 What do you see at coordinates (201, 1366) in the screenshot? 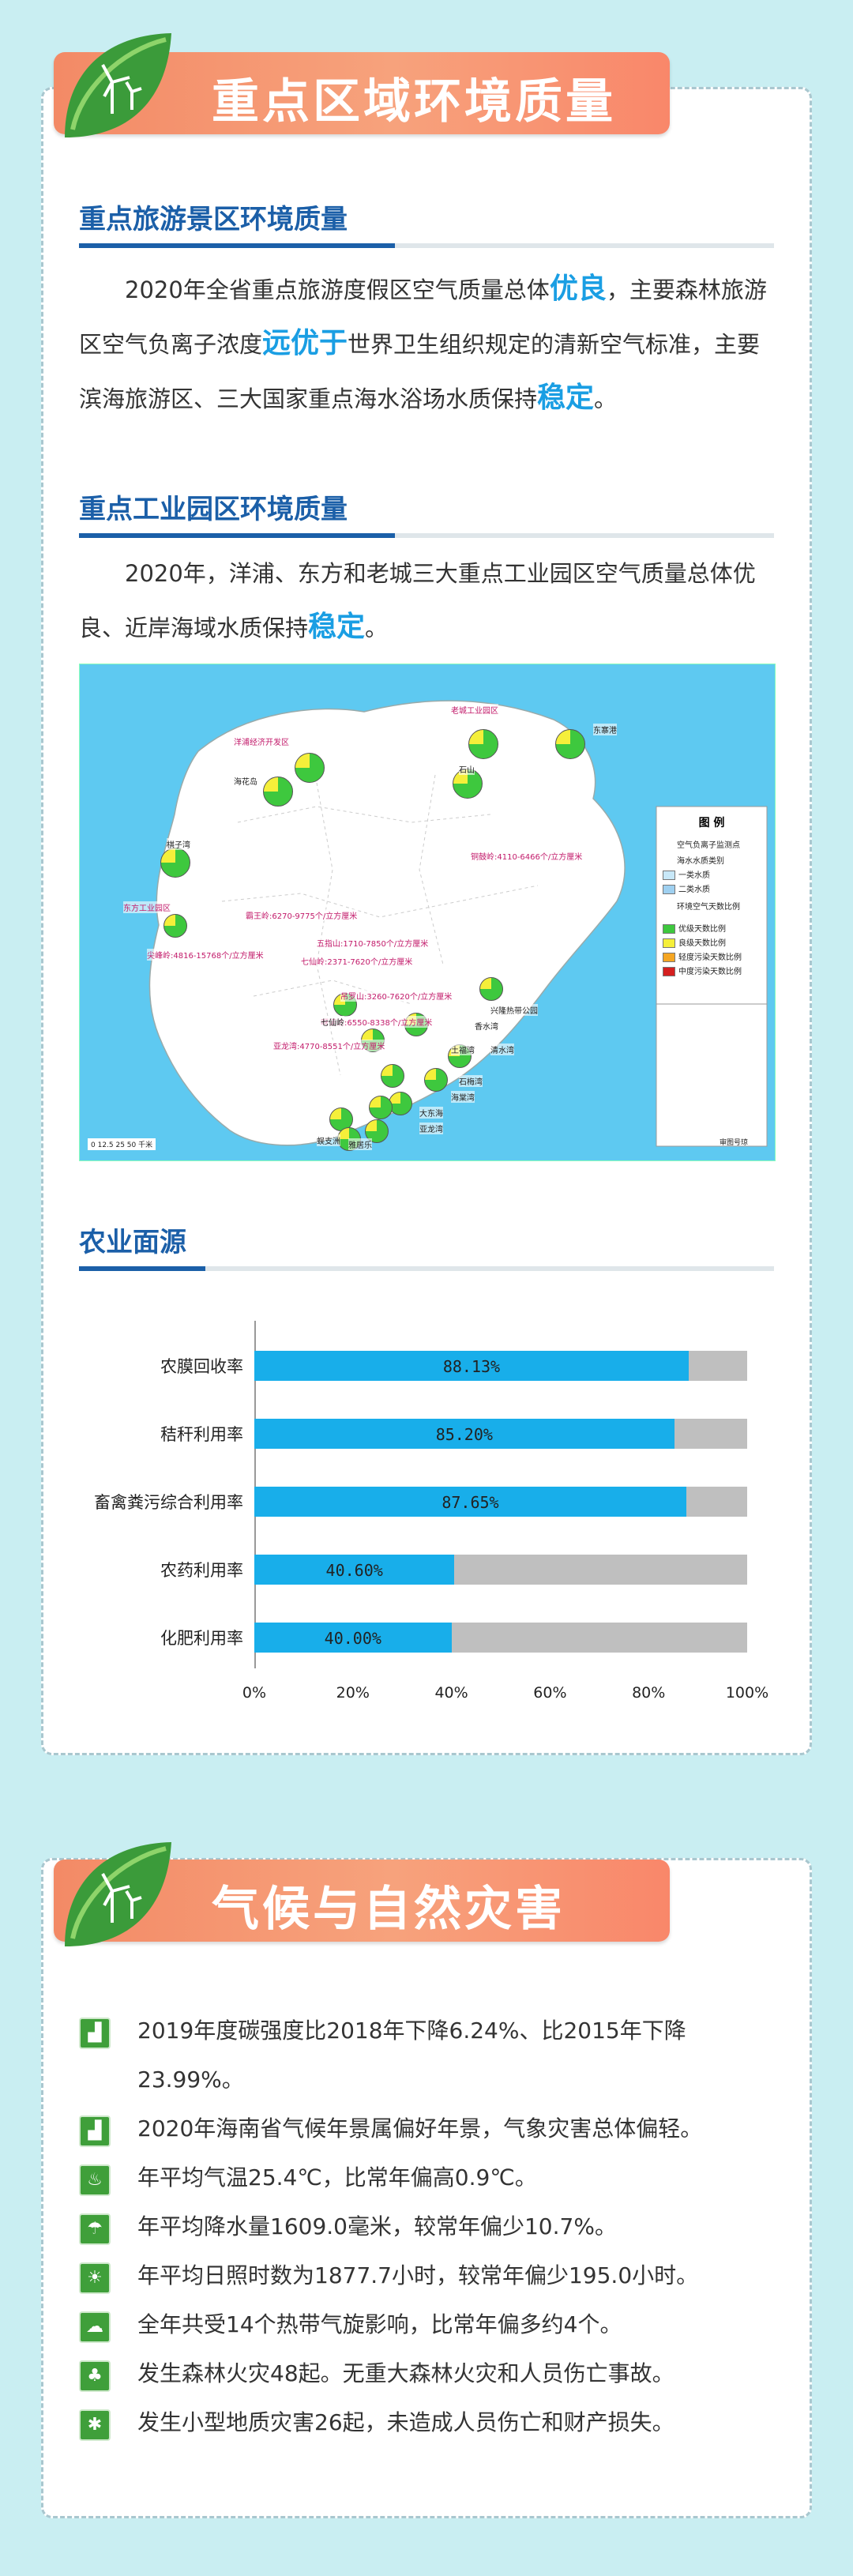
I see `bar-category-label: 农膜回收率` at bounding box center [201, 1366].